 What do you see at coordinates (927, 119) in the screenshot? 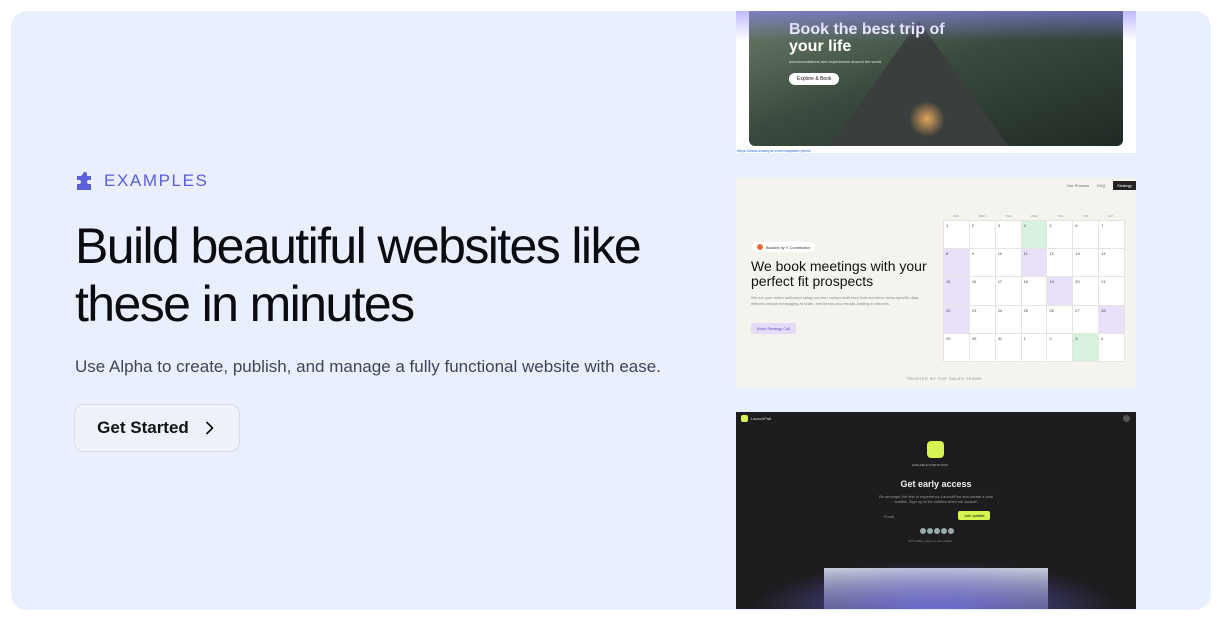
I see `cabin-light` at bounding box center [927, 119].